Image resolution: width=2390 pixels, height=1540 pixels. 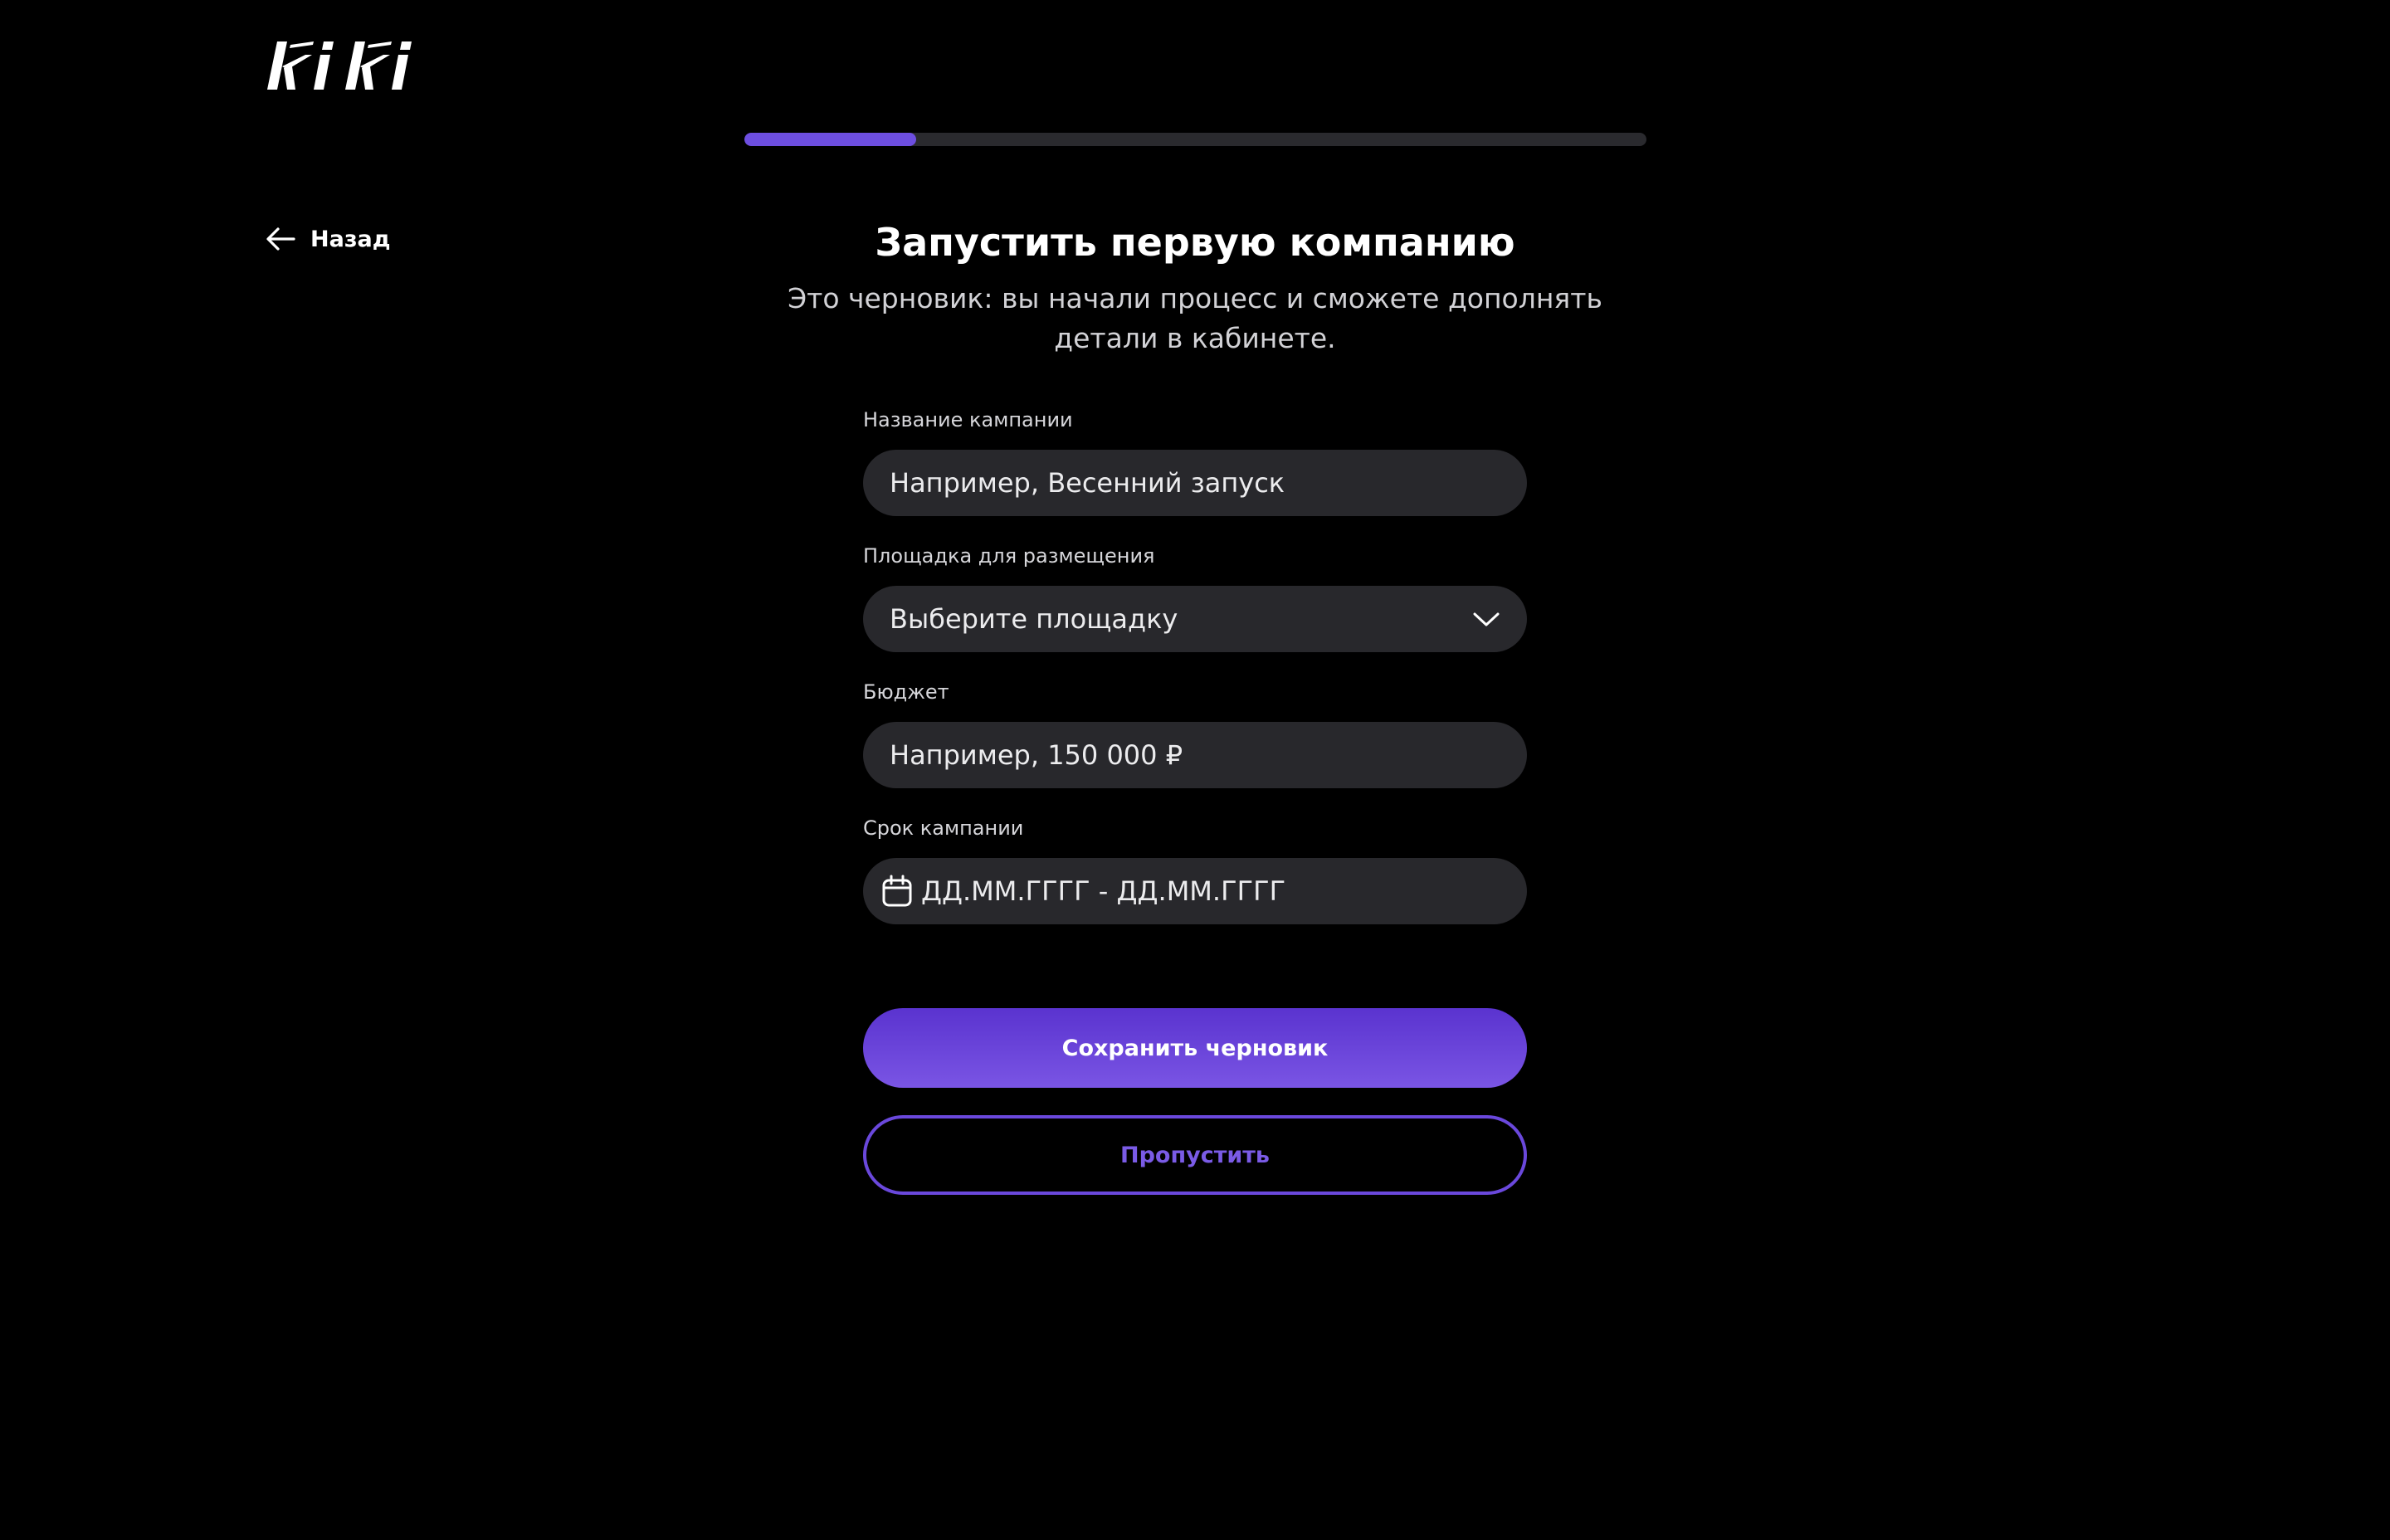 What do you see at coordinates (1195, 619) in the screenshot?
I see `platform-select: Выберите площадку` at bounding box center [1195, 619].